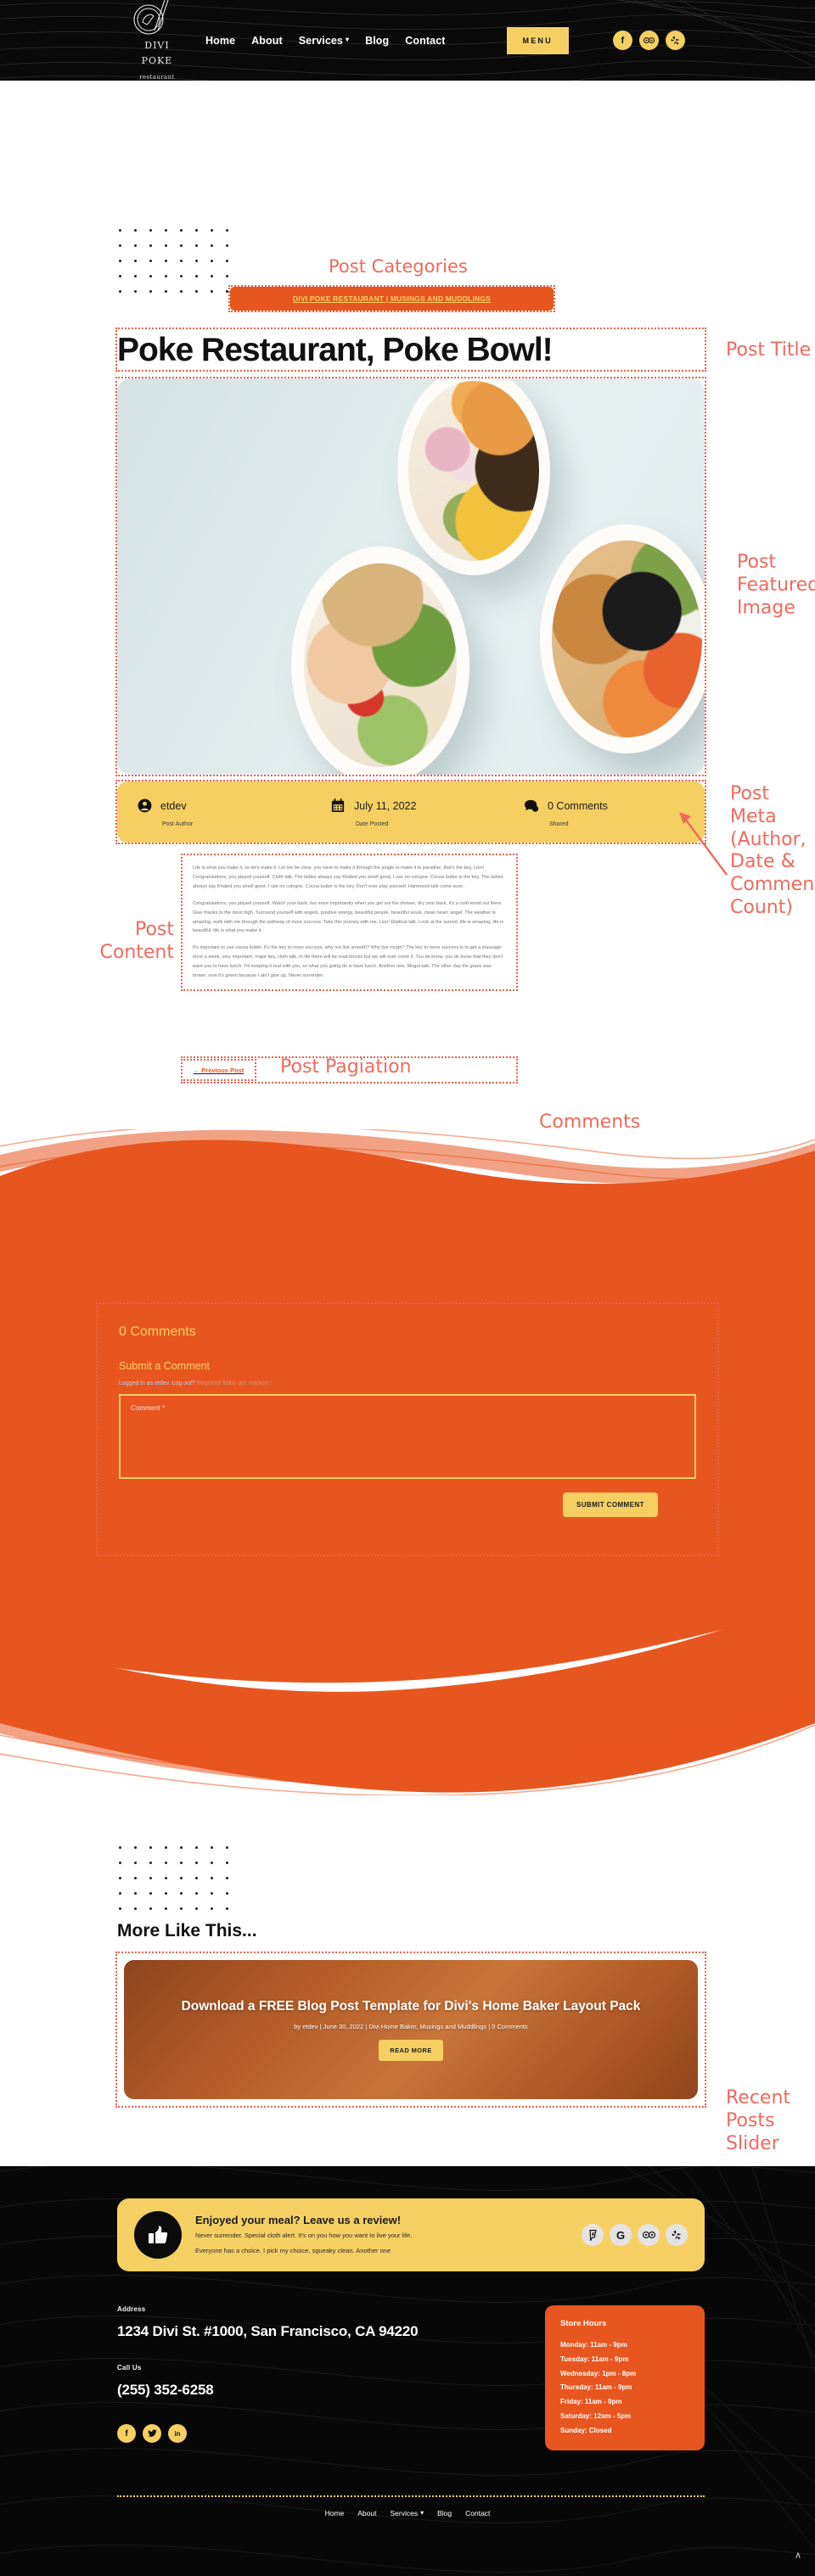 This screenshot has height=2576, width=815. What do you see at coordinates (338, 807) in the screenshot?
I see `calendar-icon` at bounding box center [338, 807].